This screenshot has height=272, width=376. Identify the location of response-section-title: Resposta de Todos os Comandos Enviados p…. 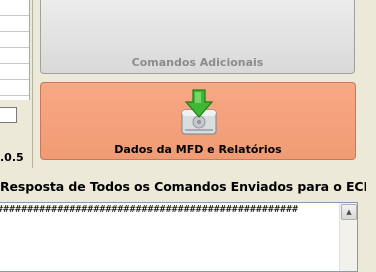
(186, 186).